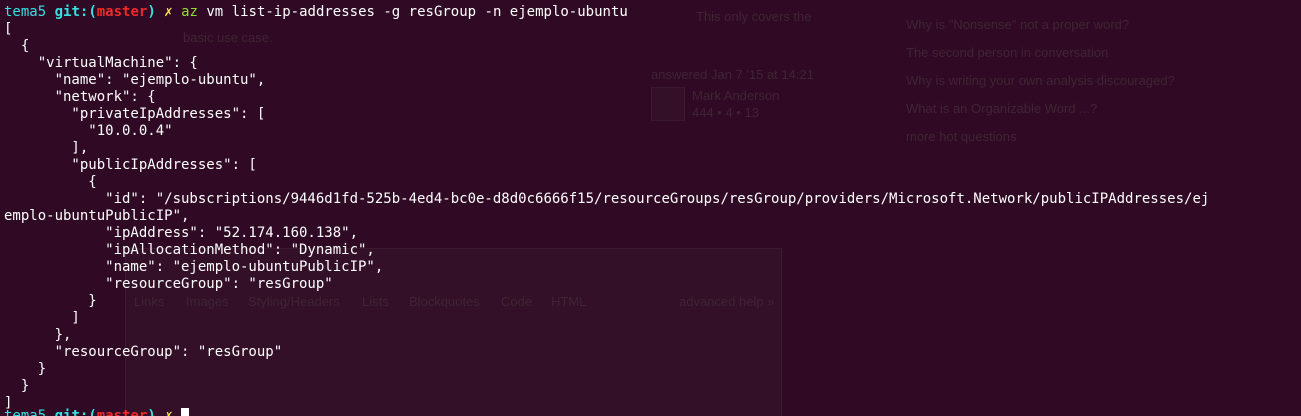 This screenshot has height=416, width=1301. Describe the element at coordinates (194, 267) in the screenshot. I see `output-line: "name": "ejemplo-ubuntuPublicIP",` at that location.